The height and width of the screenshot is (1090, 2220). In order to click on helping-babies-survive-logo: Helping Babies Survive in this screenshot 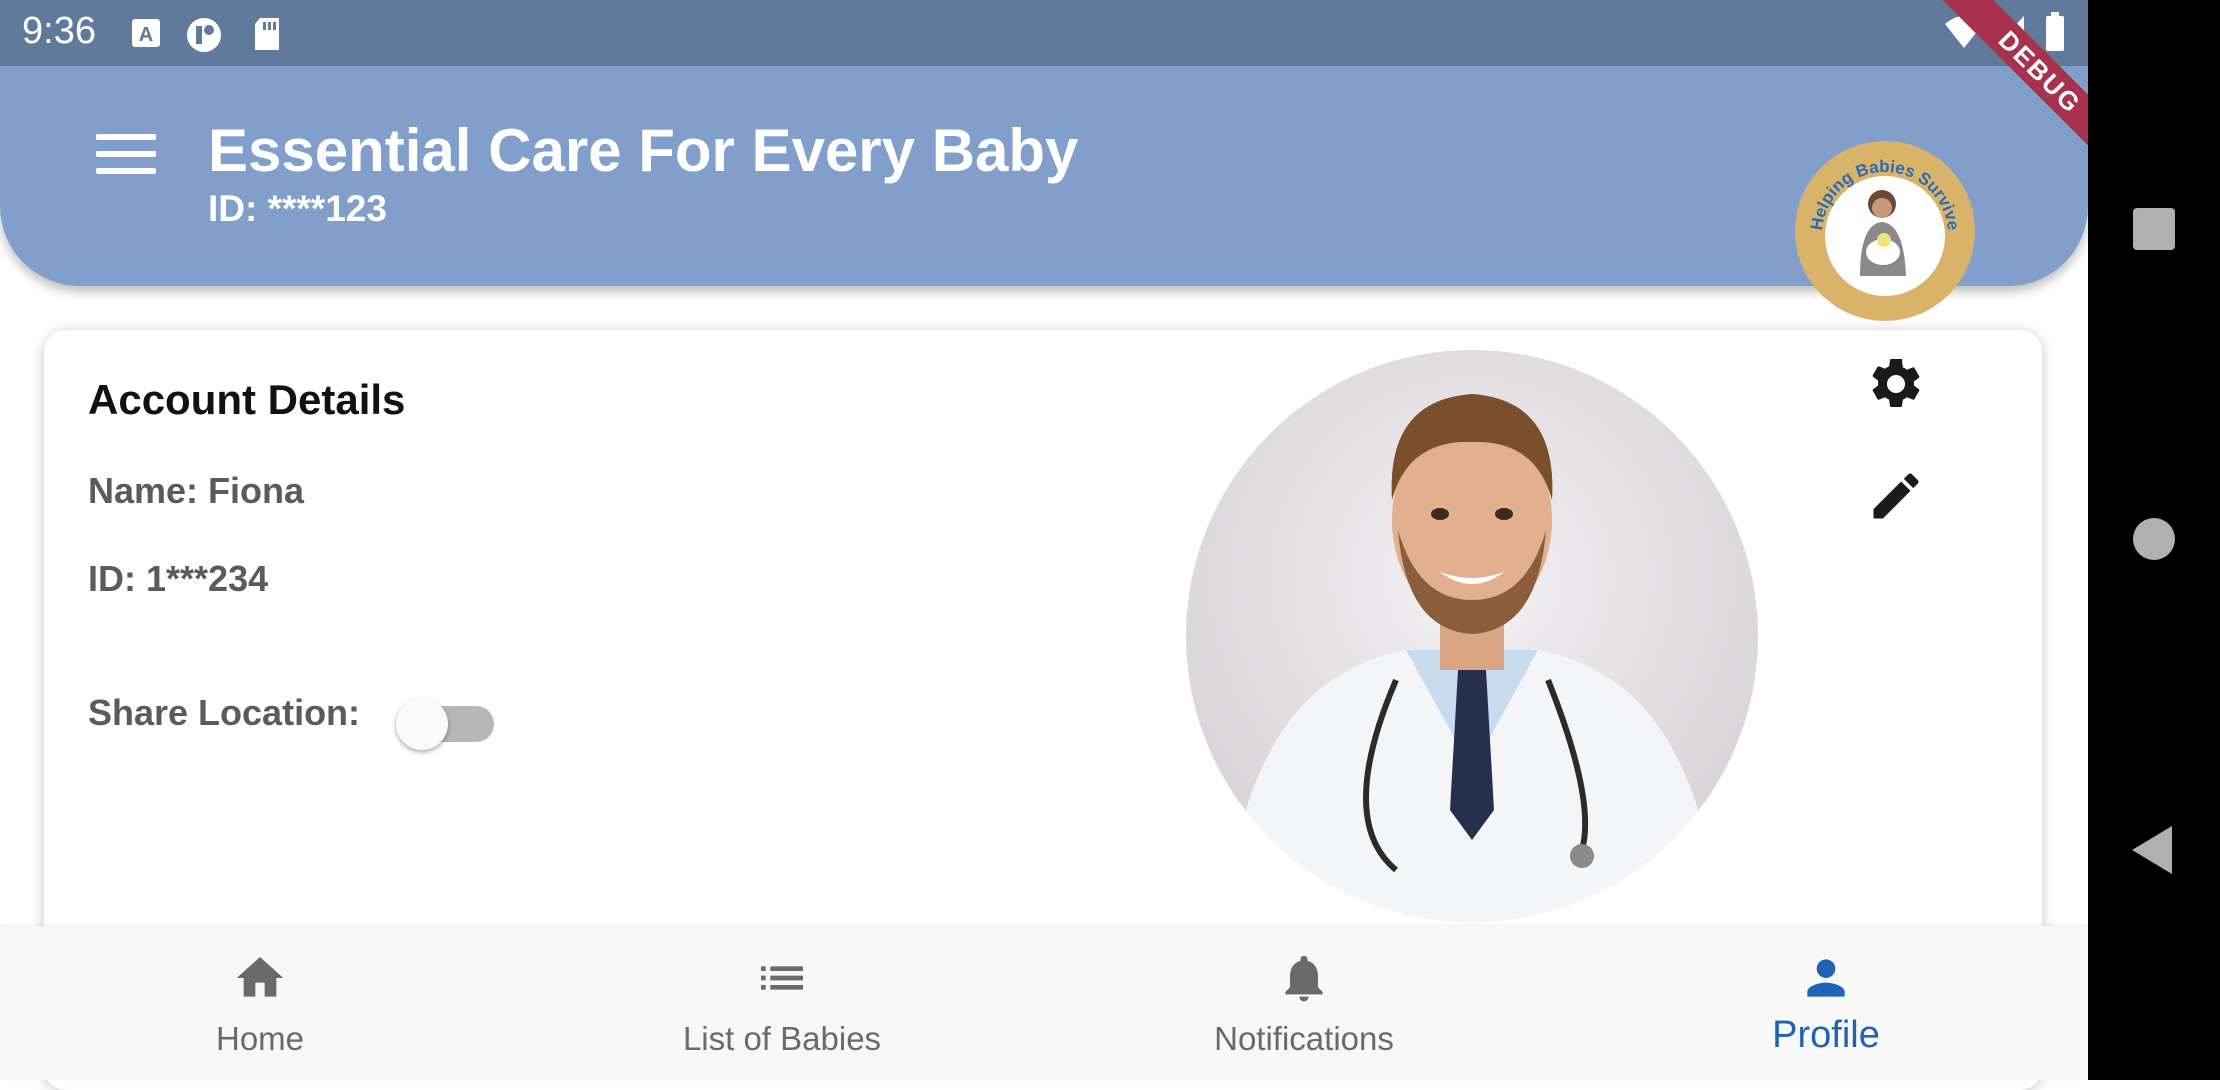, I will do `click(1885, 231)`.